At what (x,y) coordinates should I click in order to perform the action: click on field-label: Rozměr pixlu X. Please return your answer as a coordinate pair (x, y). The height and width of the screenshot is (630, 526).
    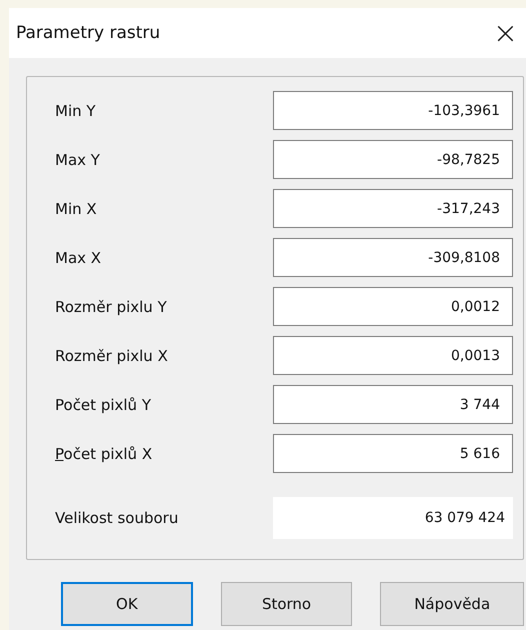
    Looking at the image, I should click on (111, 355).